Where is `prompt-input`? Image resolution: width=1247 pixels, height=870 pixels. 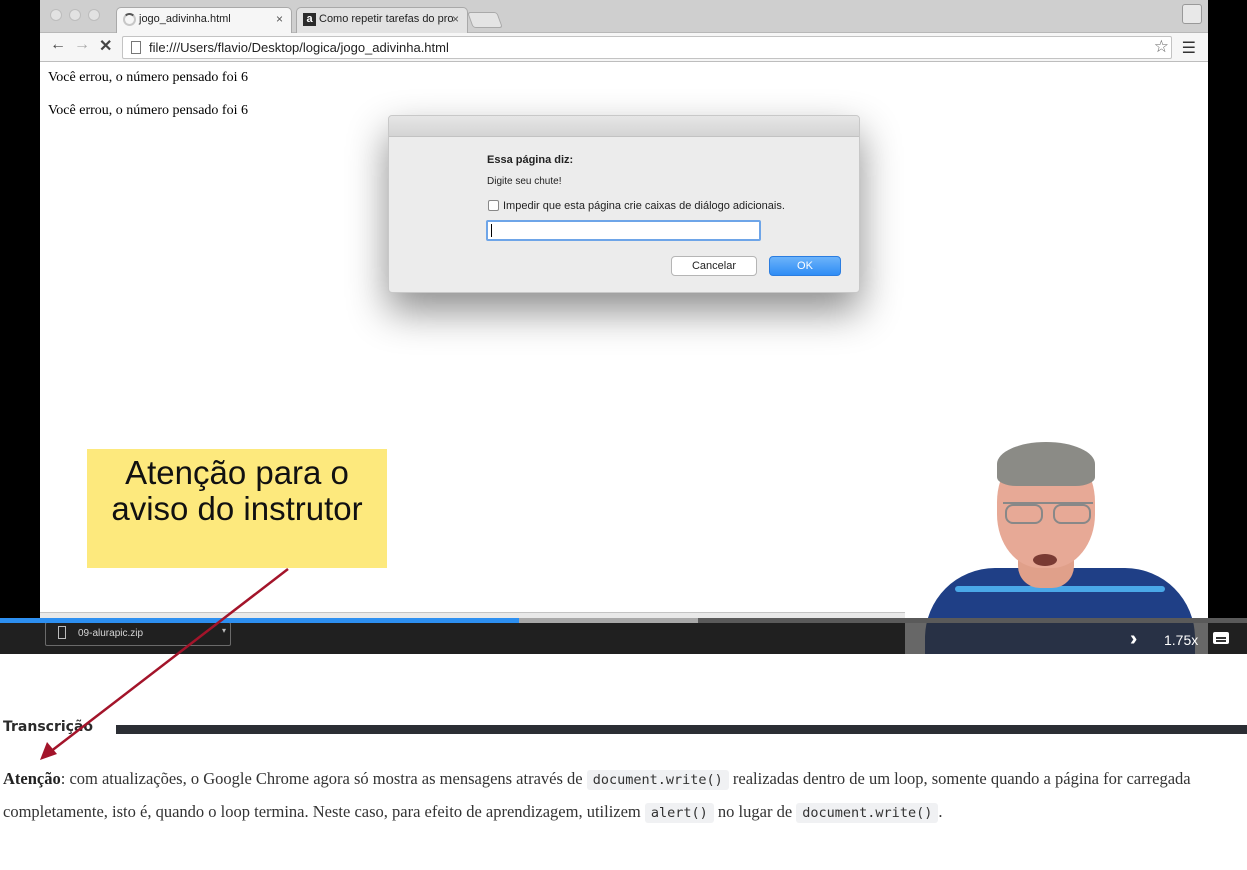 prompt-input is located at coordinates (623, 230).